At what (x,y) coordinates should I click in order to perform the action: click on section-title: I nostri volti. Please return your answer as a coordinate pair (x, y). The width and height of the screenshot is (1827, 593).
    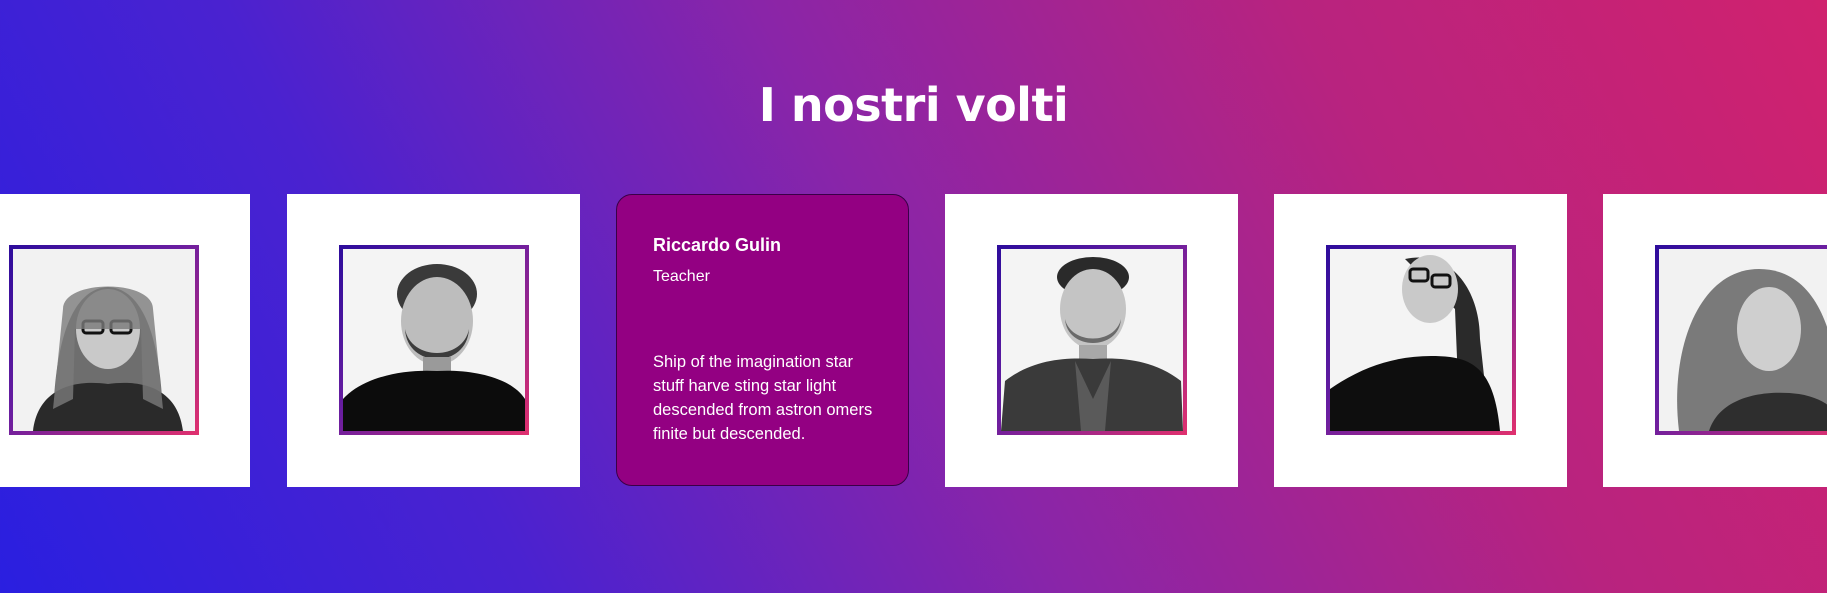
    Looking at the image, I should click on (913, 105).